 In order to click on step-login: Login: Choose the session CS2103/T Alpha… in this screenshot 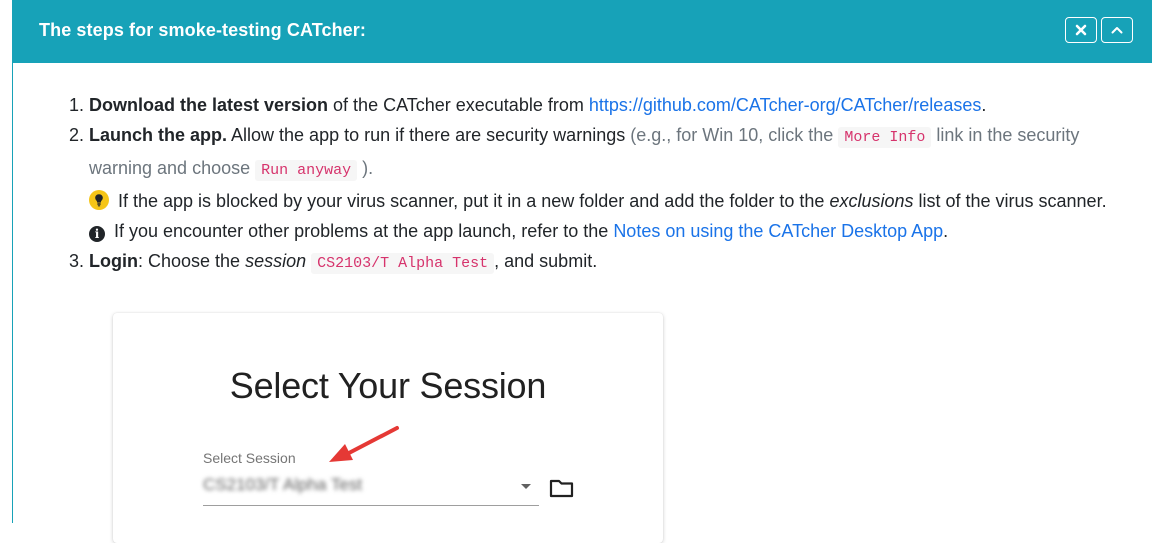, I will do `click(609, 262)`.